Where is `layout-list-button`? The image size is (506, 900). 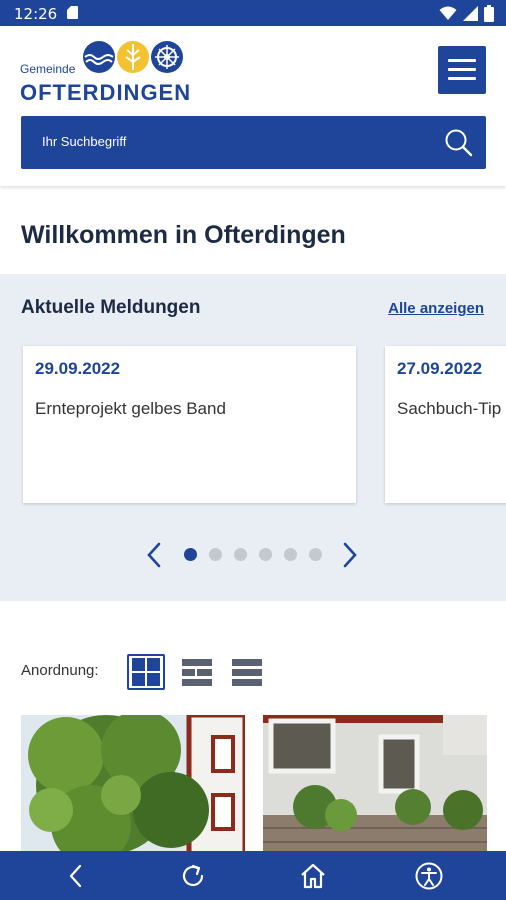
layout-list-button is located at coordinates (249, 672).